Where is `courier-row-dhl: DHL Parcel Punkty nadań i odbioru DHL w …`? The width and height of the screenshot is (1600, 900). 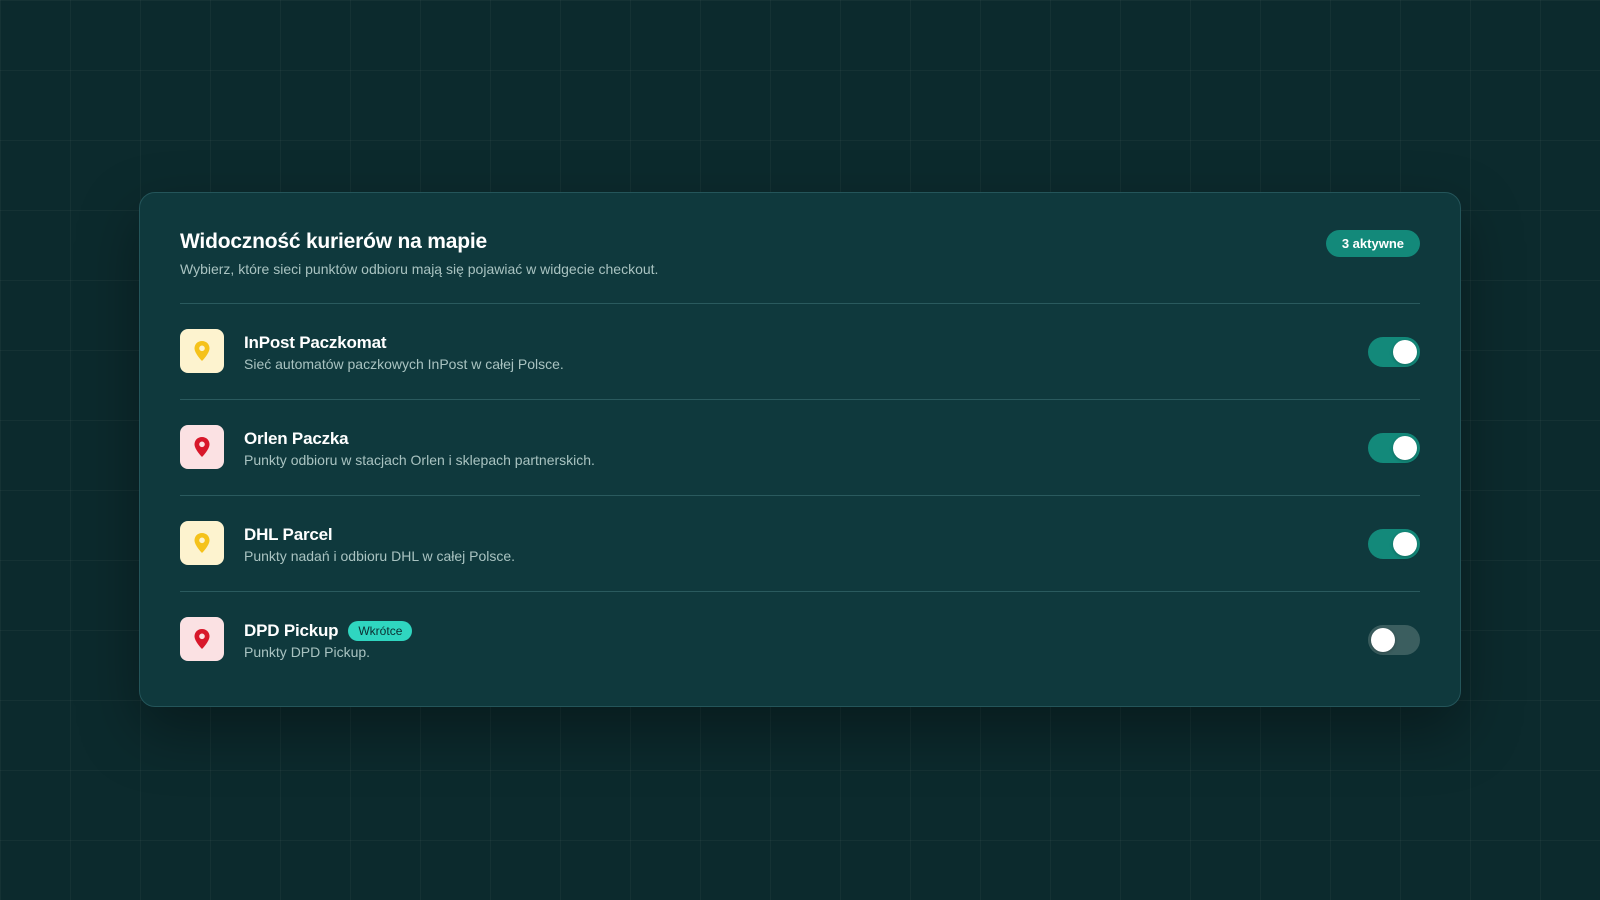
courier-row-dhl: DHL Parcel Punkty nadań i odbioru DHL w … is located at coordinates (800, 543).